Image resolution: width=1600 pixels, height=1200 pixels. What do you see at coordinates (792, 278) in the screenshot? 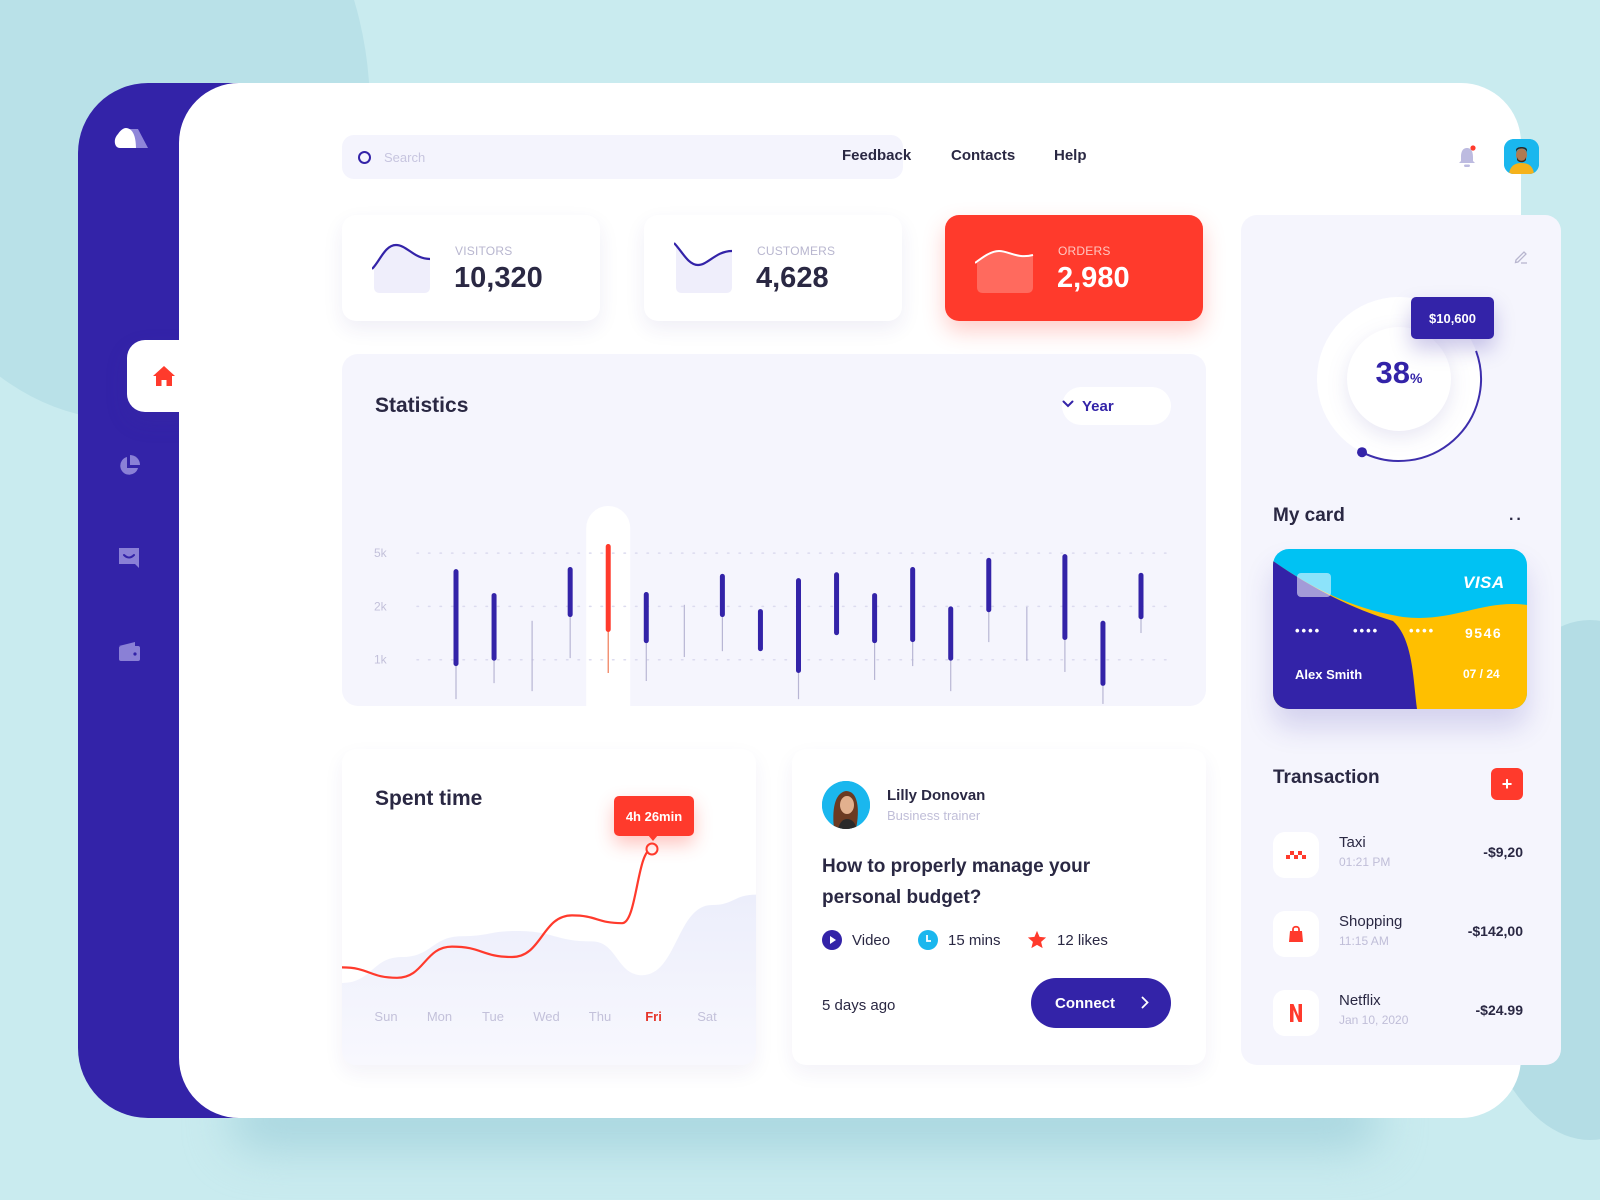
I see `kpi-value: 4,628` at bounding box center [792, 278].